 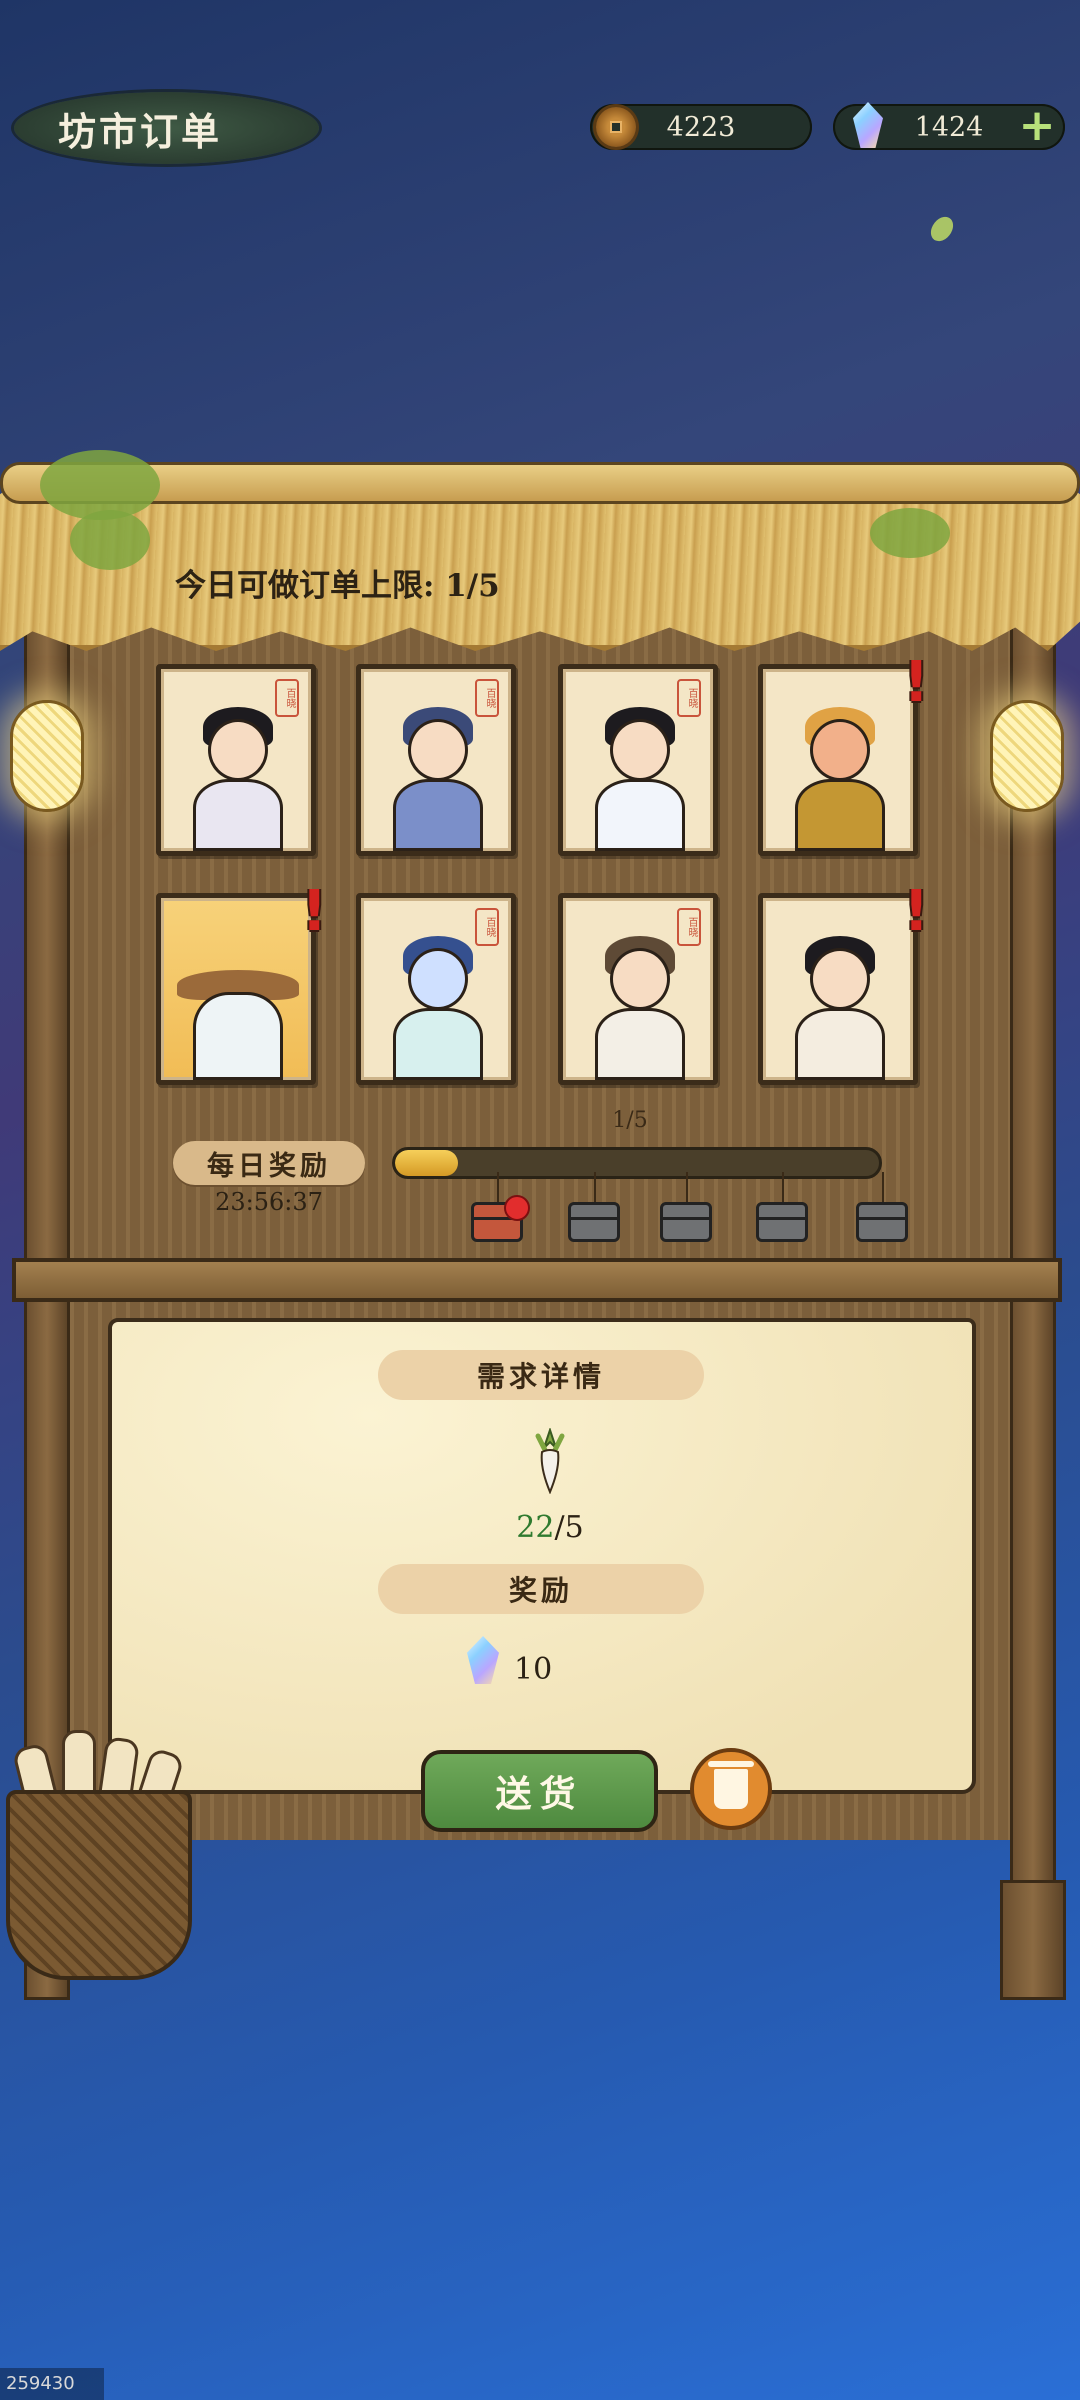 What do you see at coordinates (337, 586) in the screenshot?
I see `order-limit-text: 今日可做订单上限: 1/5` at bounding box center [337, 586].